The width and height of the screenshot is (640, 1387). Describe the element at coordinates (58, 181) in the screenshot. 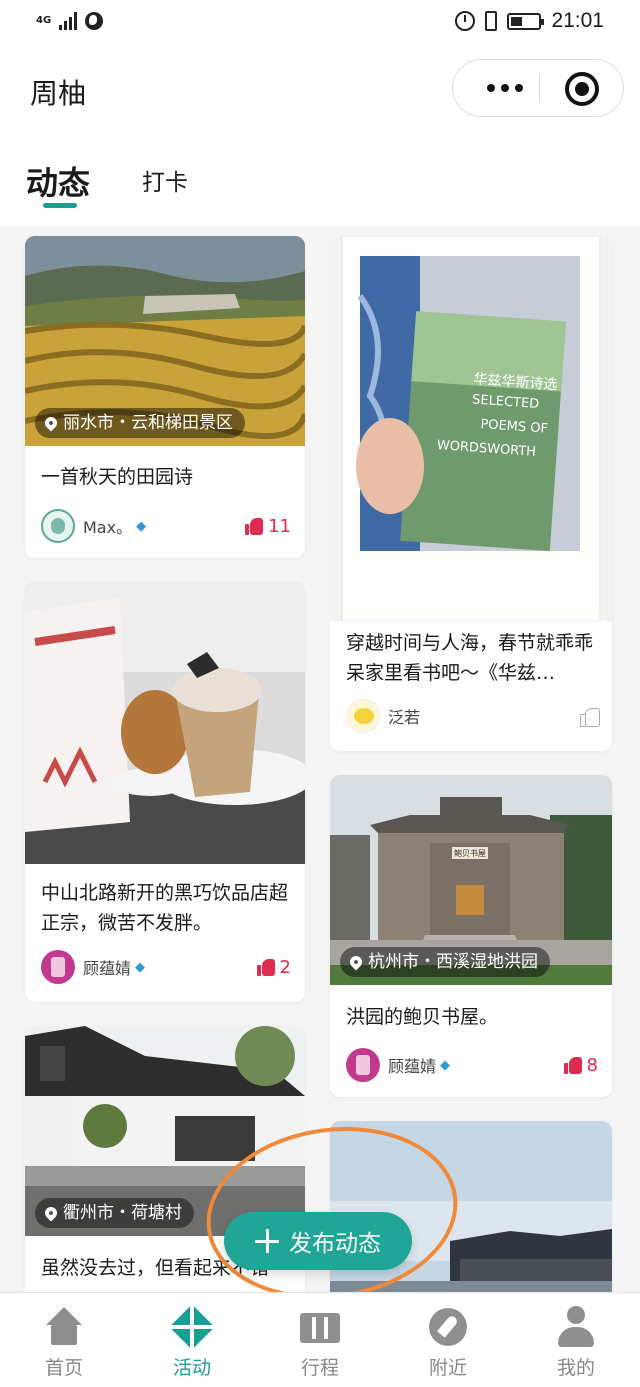

I see `tab-feed: 动态` at that location.